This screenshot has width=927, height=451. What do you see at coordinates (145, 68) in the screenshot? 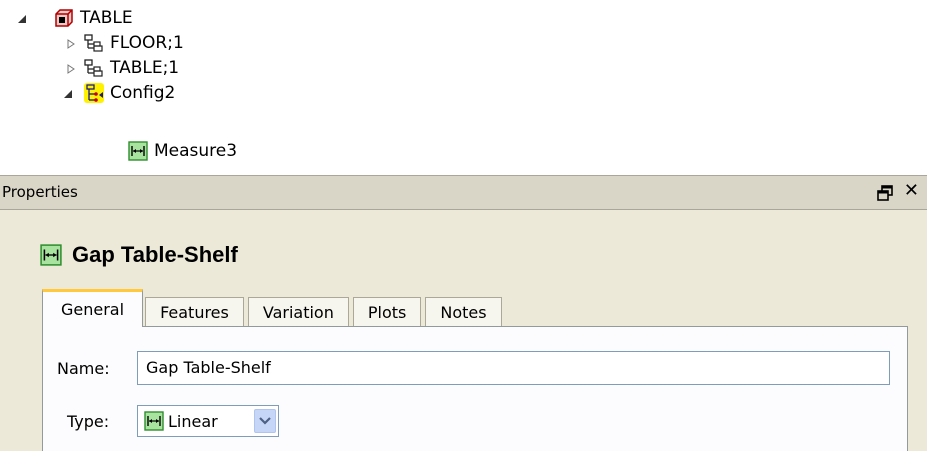
I see `tree-node-label: TABLE;1` at bounding box center [145, 68].